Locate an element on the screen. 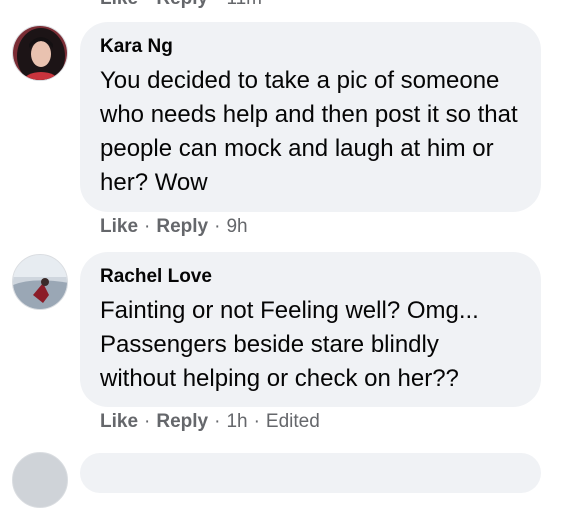 The height and width of the screenshot is (508, 569). comment-actions: Like · Reply · 9h is located at coordinates (174, 227).